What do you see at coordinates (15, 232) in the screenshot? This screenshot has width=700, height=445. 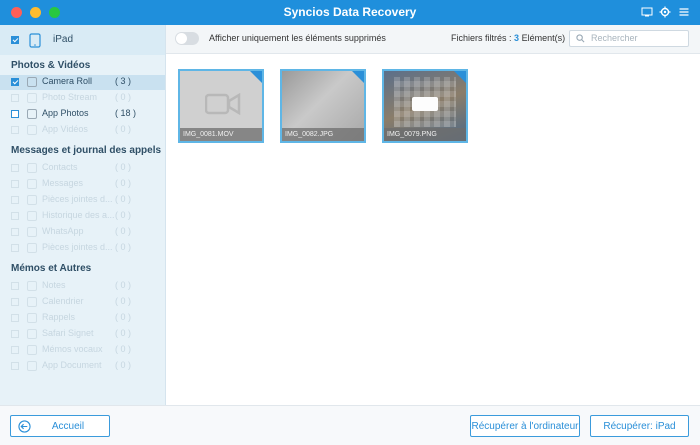 I see `whatsapp-checkbox` at bounding box center [15, 232].